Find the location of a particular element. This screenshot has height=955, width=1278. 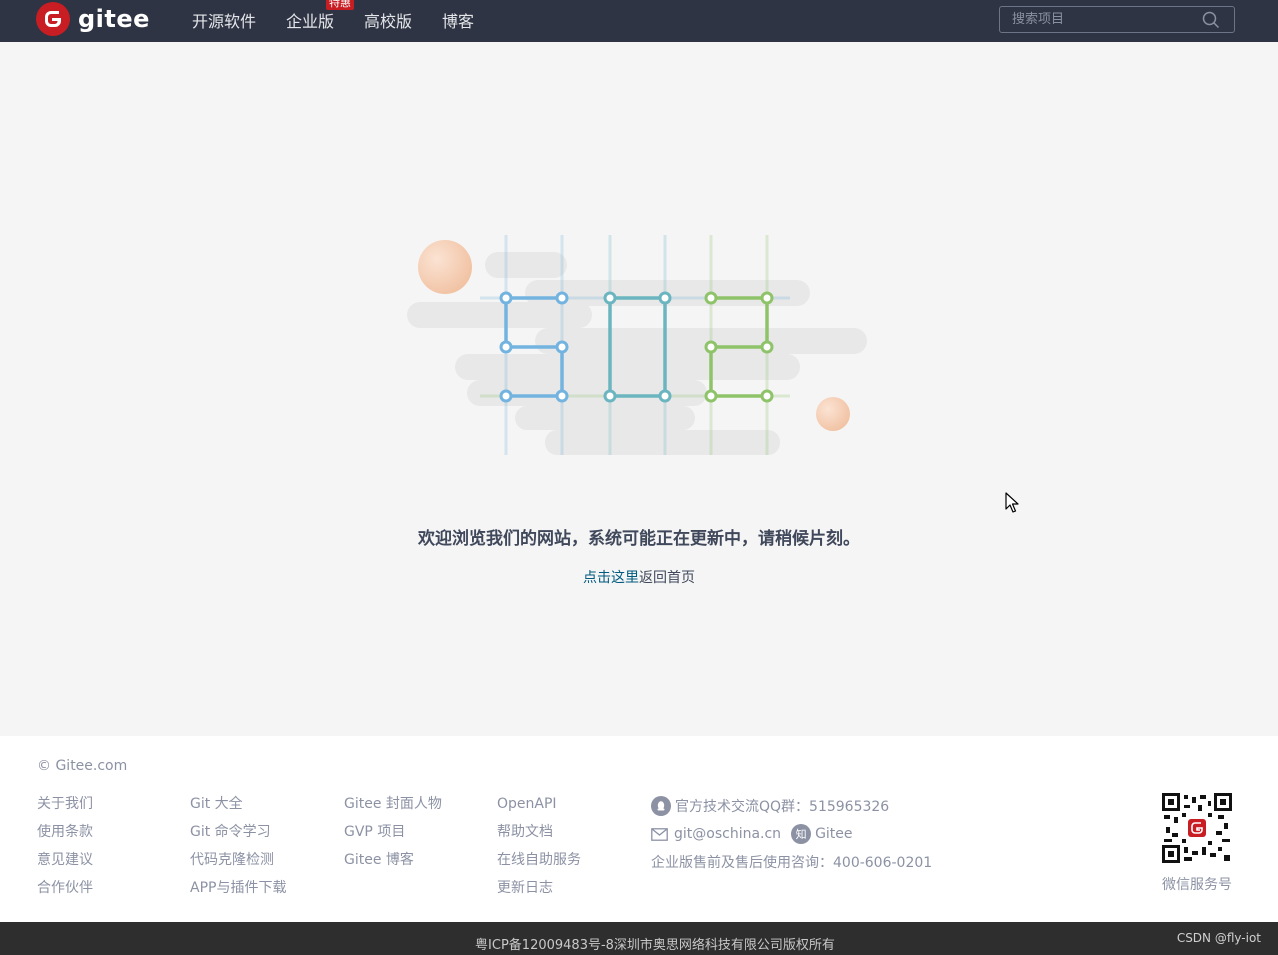

gitee-logo-icon is located at coordinates (53, 19).